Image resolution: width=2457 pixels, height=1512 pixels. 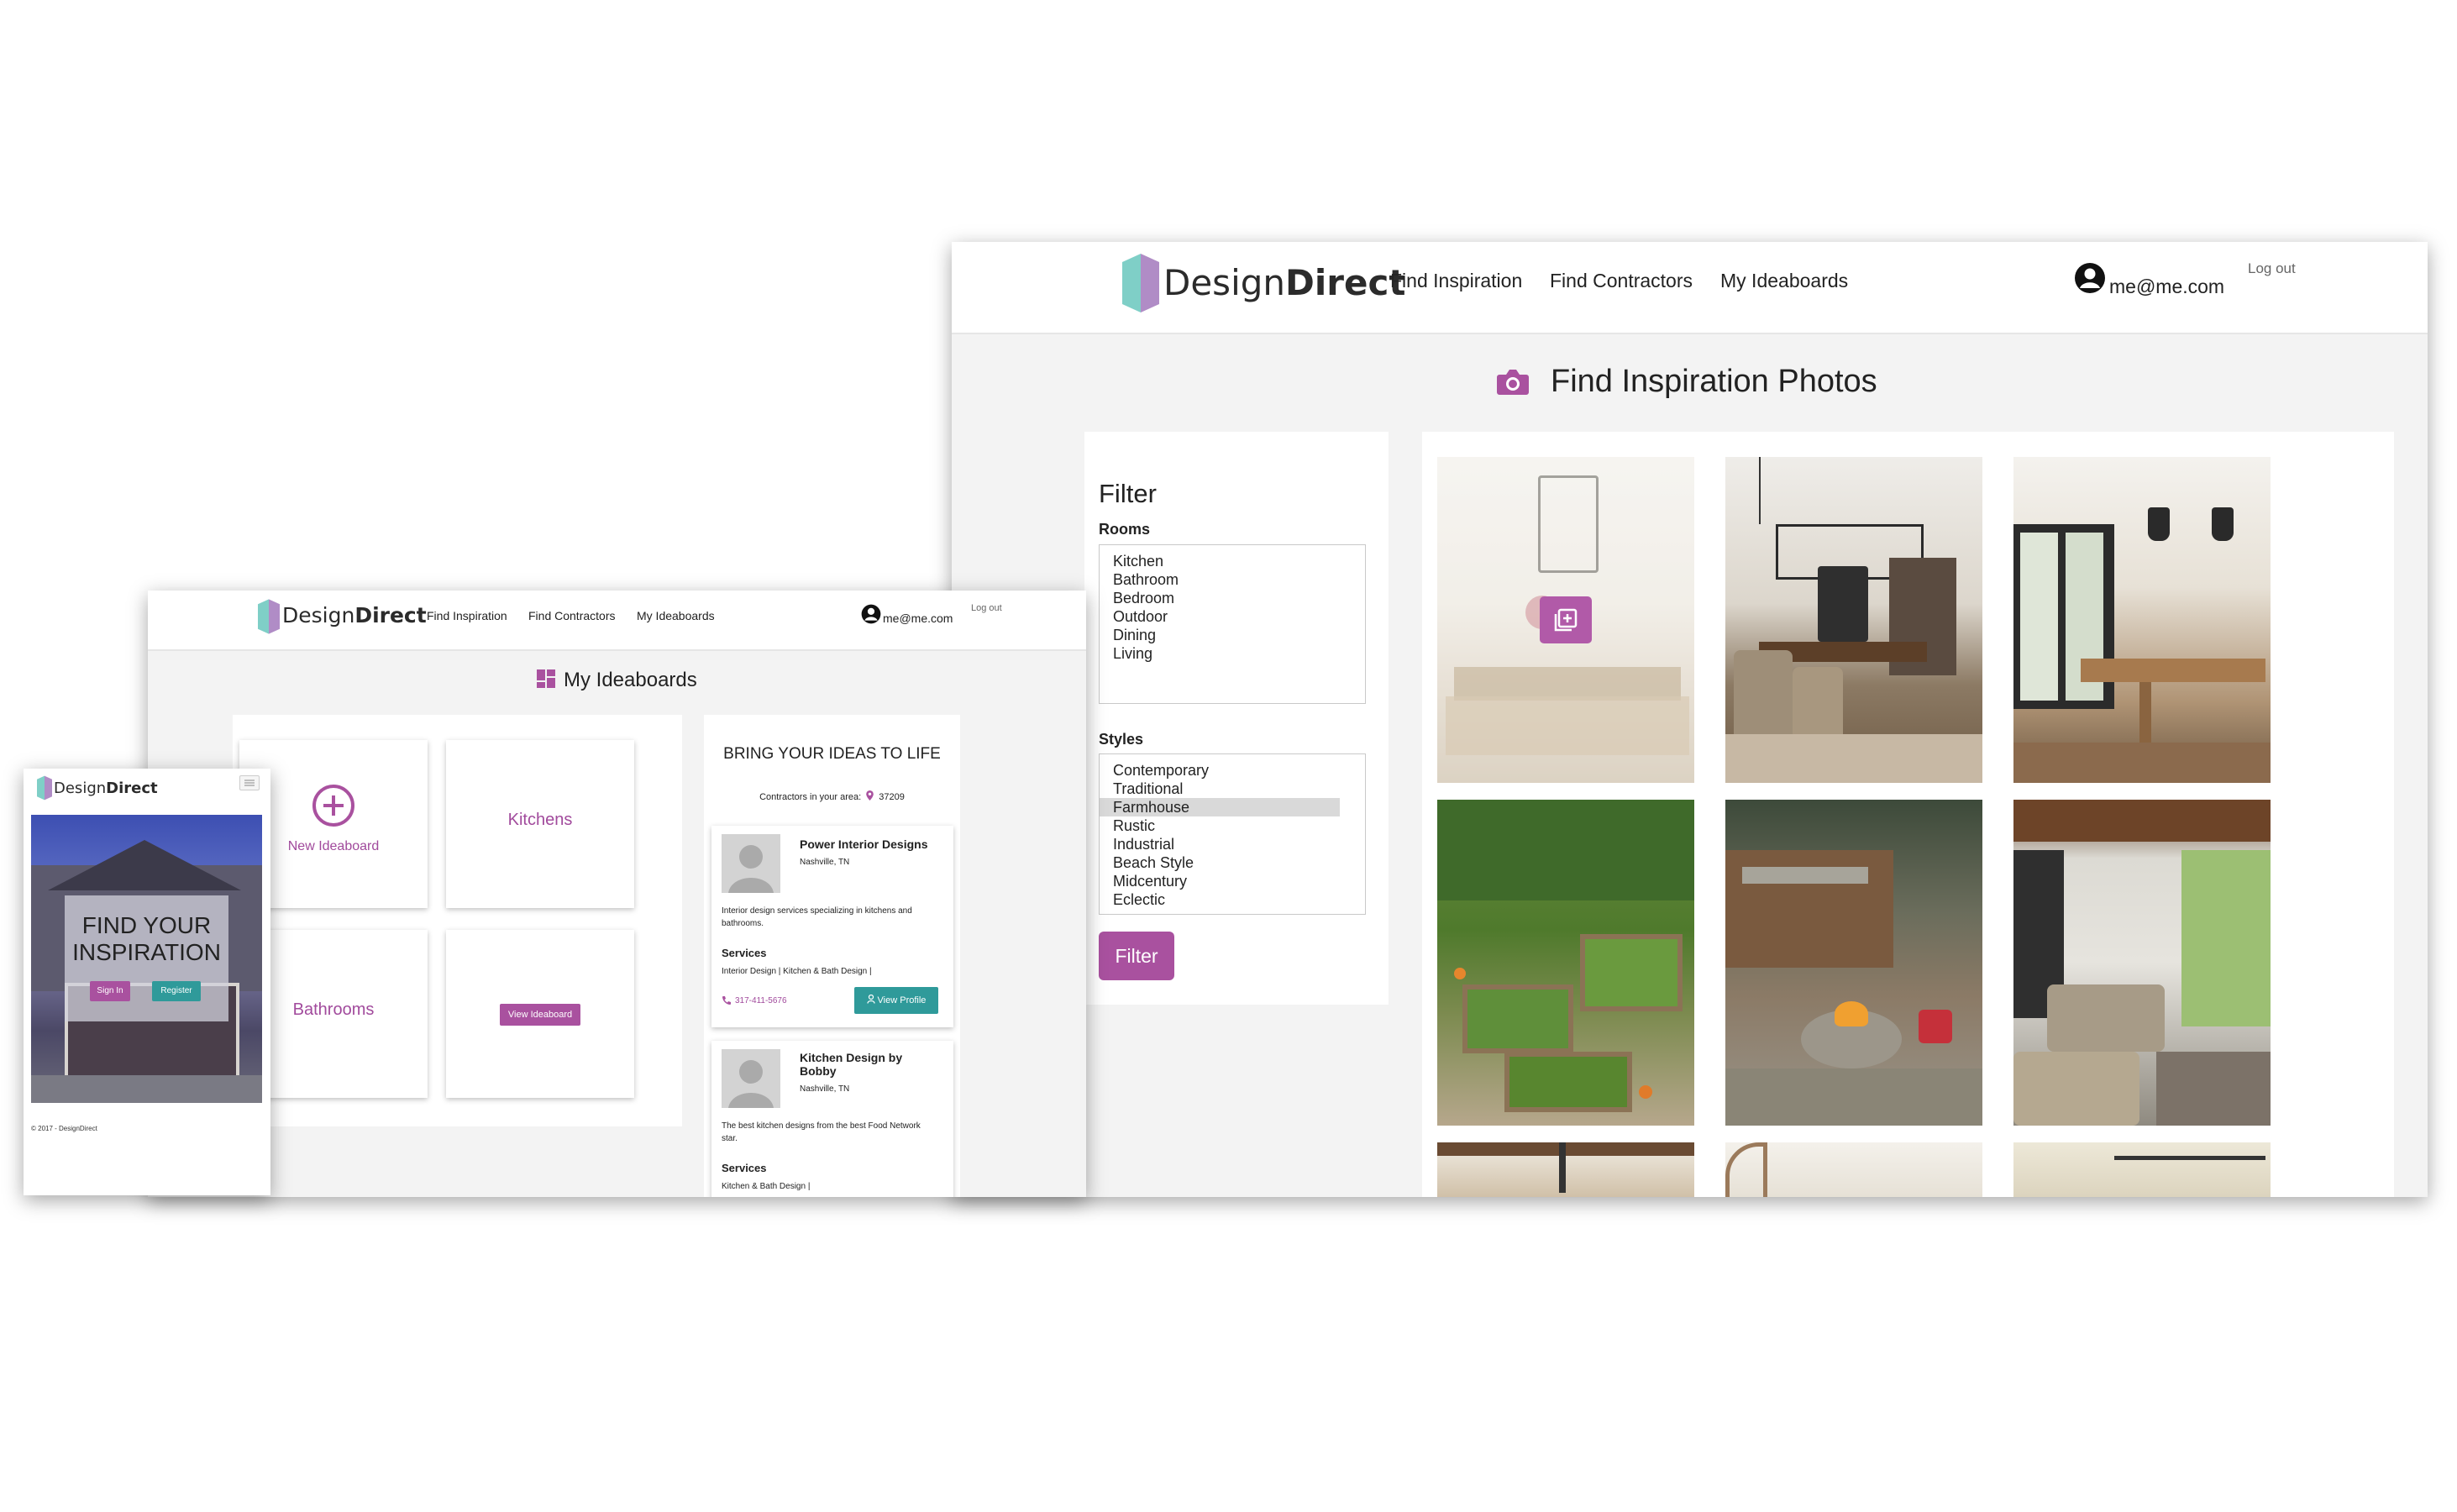 I want to click on room-option: Living, so click(x=1239, y=653).